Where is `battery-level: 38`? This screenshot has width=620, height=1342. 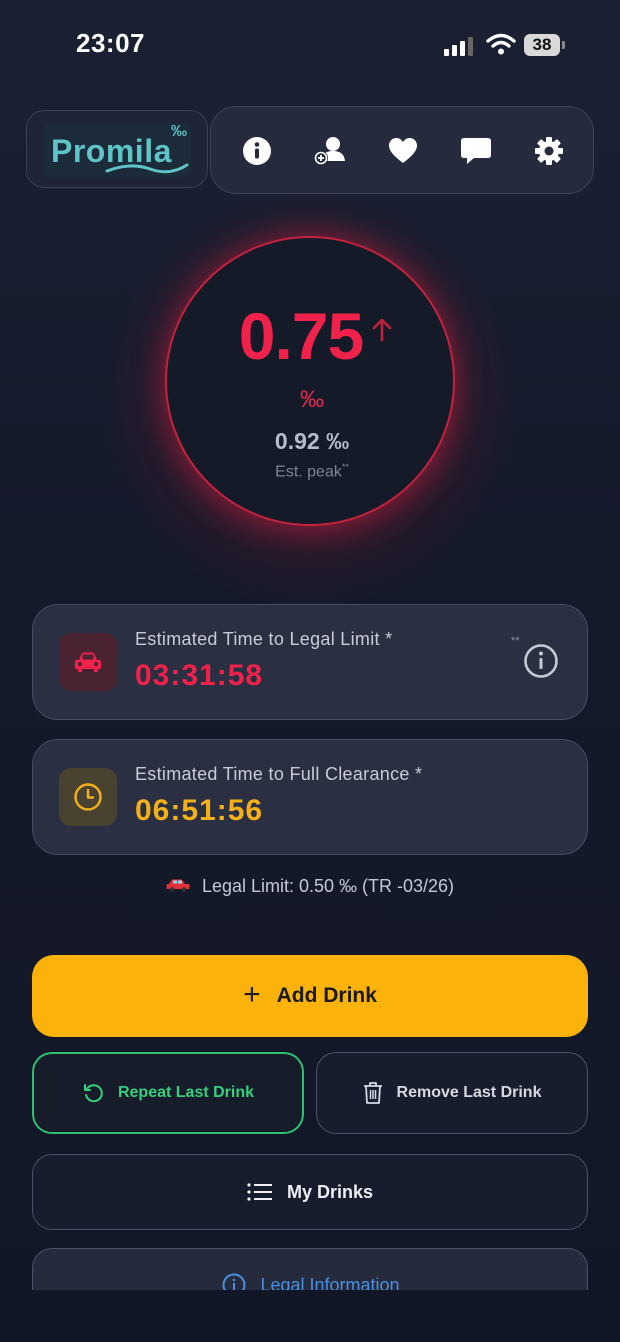 battery-level: 38 is located at coordinates (542, 45).